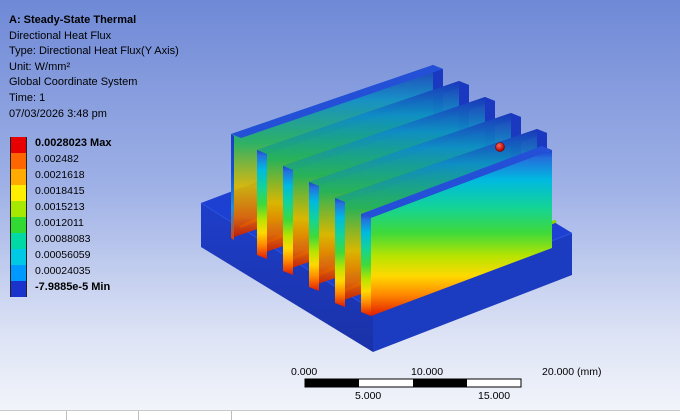  I want to click on scale-label-20: 20.000 (mm), so click(572, 372).